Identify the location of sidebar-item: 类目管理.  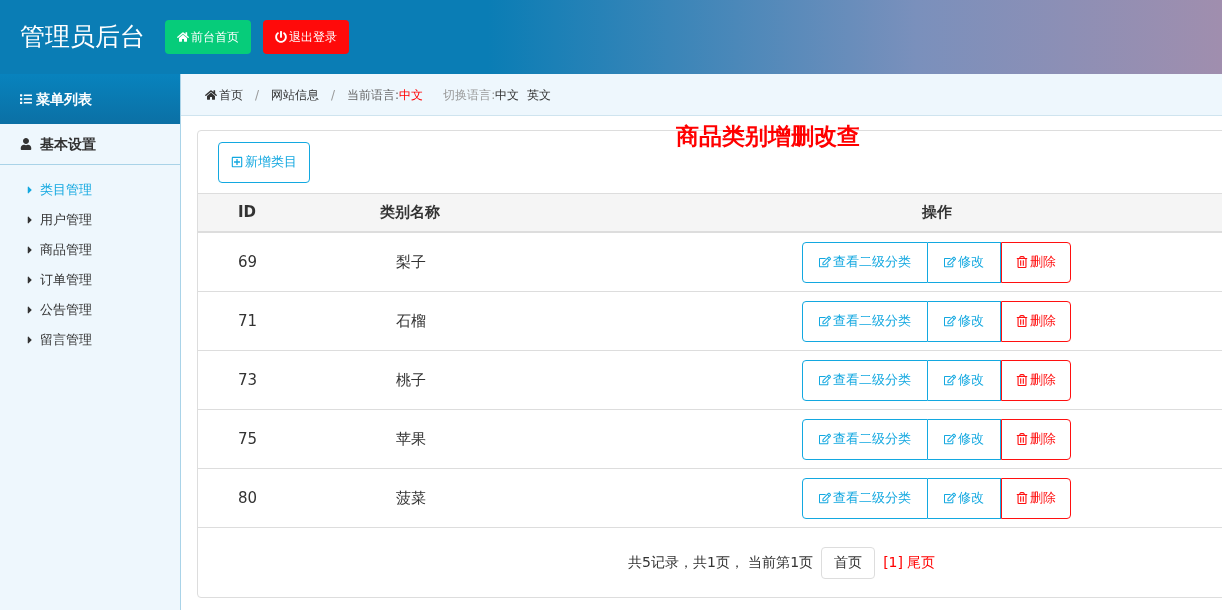
(90, 190).